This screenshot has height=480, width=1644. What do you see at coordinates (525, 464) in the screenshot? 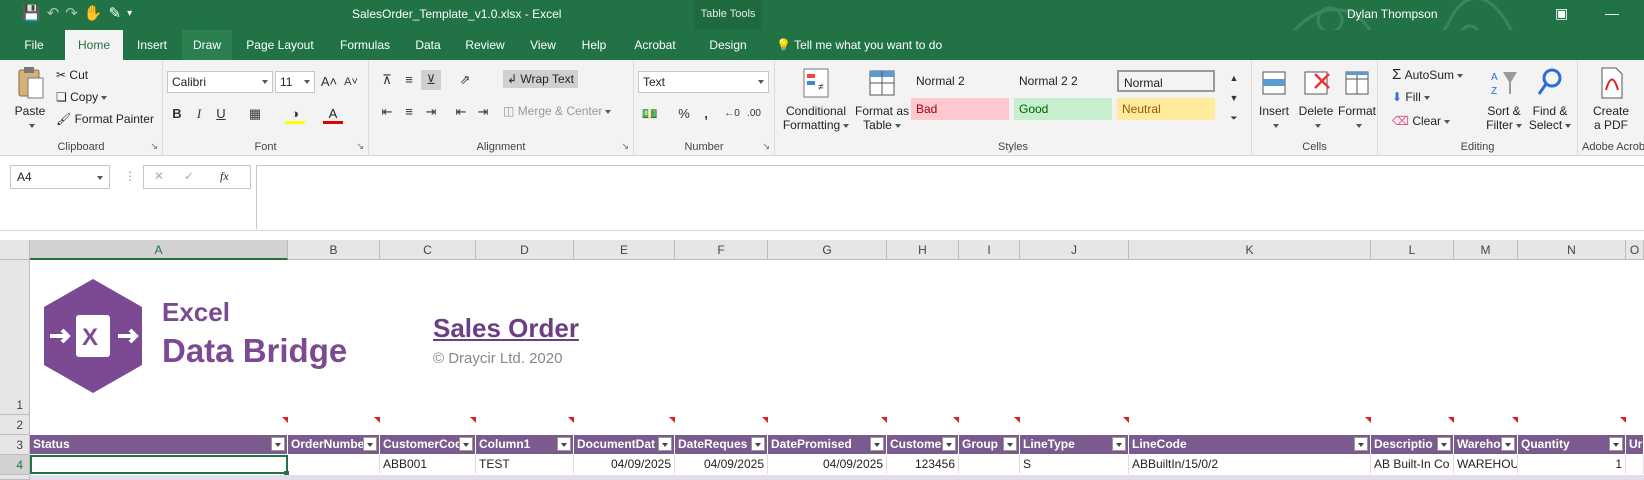
I see `cell-d4: TEST` at bounding box center [525, 464].